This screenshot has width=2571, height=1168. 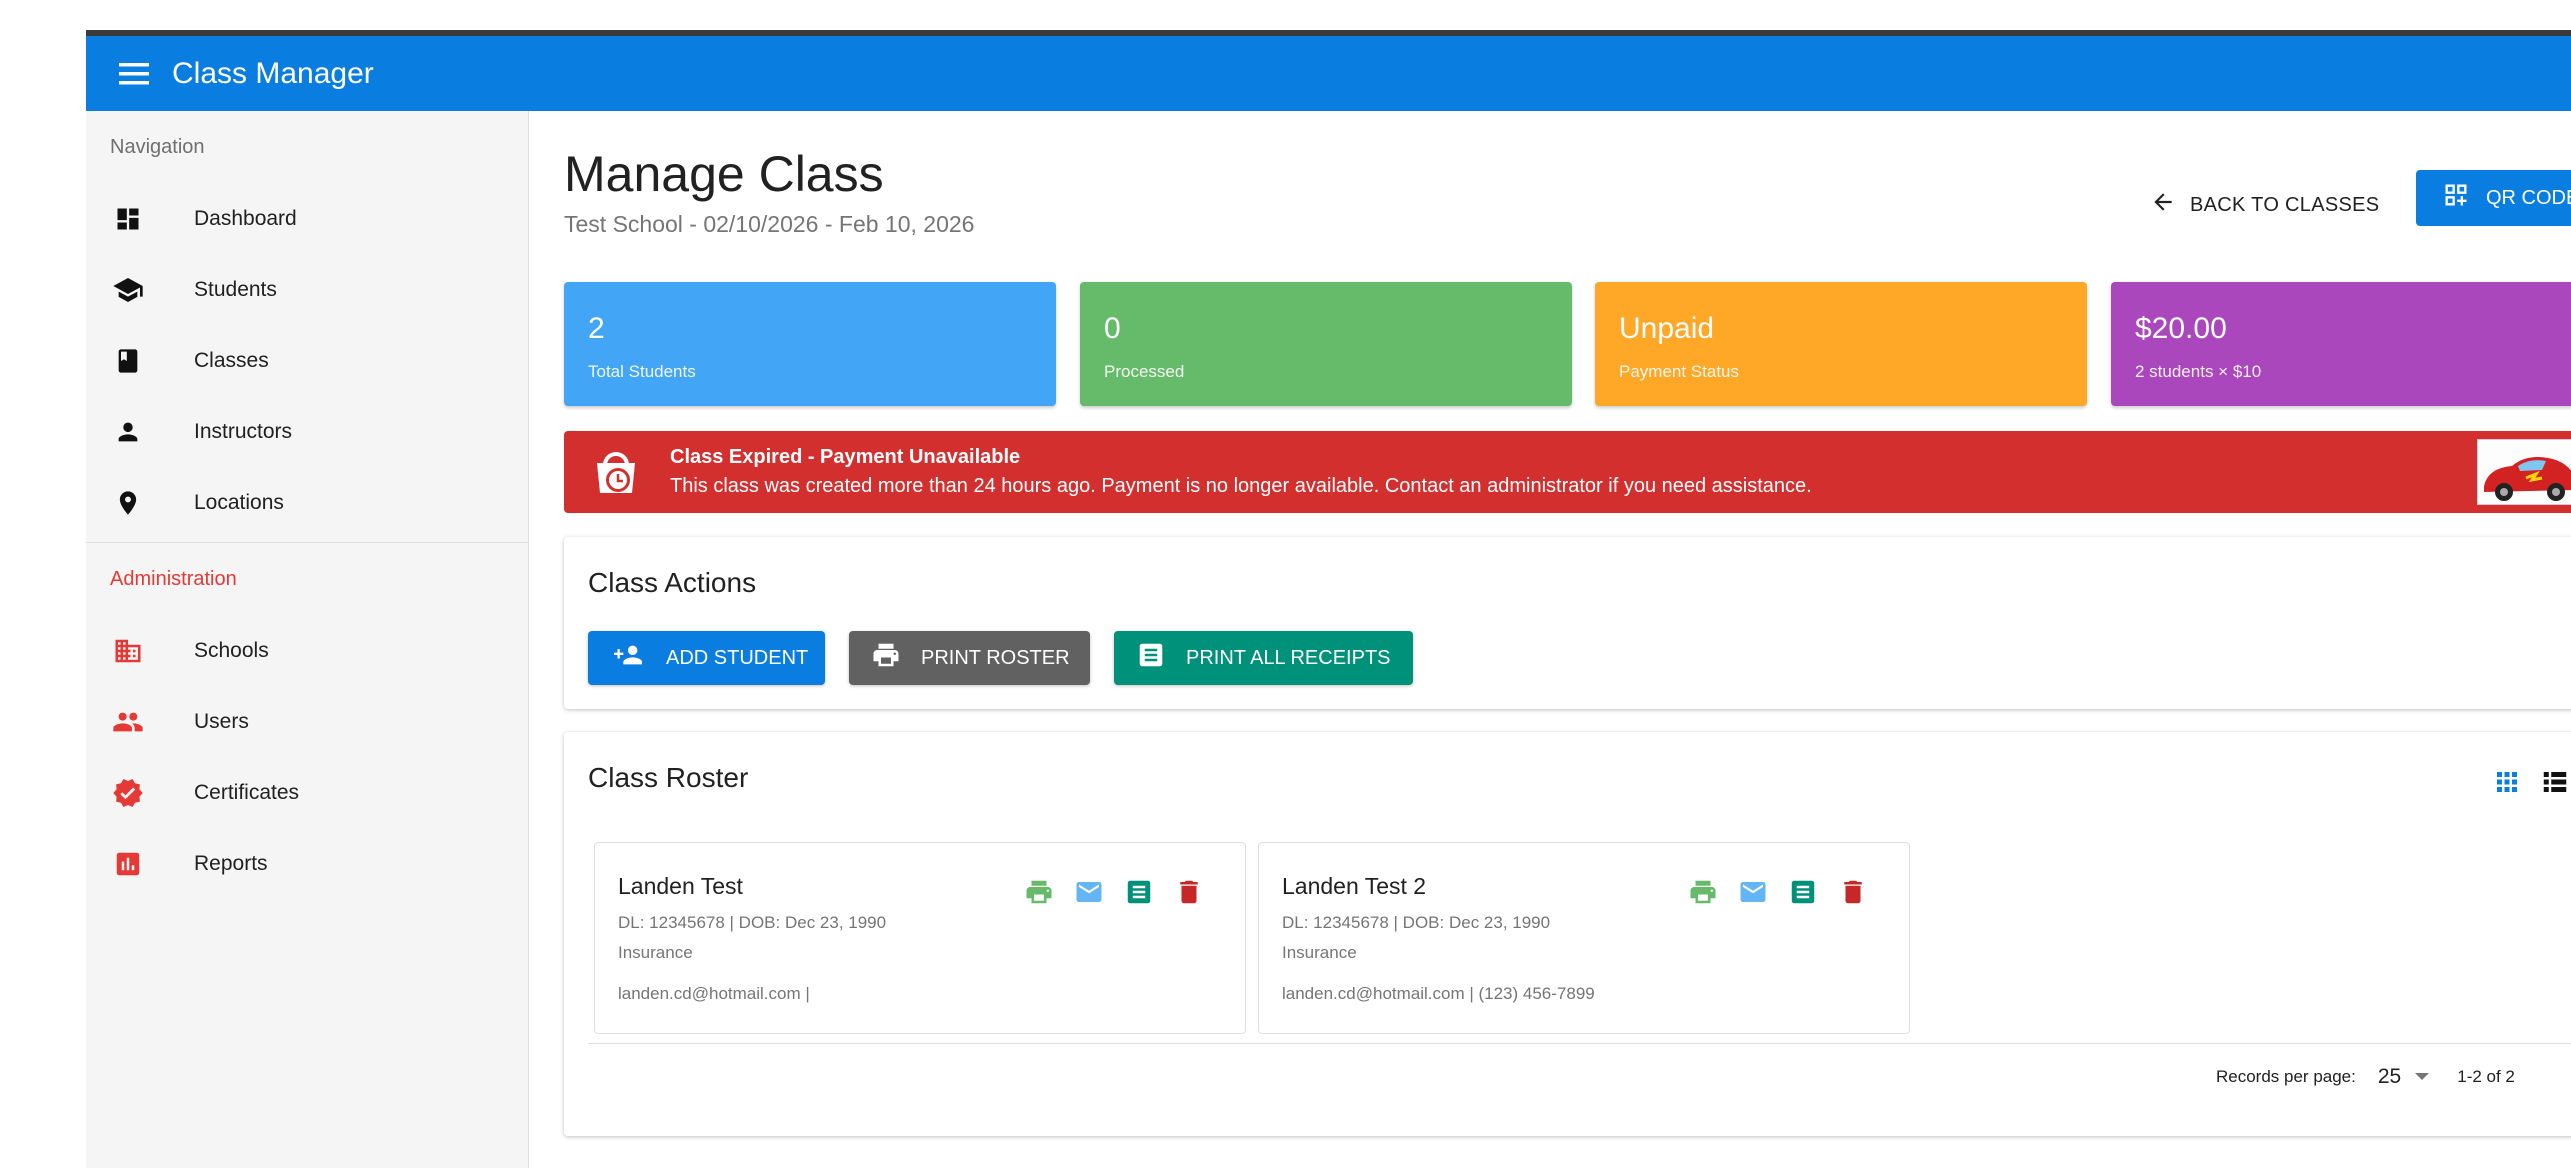 What do you see at coordinates (245, 218) in the screenshot?
I see `sidebar-item-label: Dashboard` at bounding box center [245, 218].